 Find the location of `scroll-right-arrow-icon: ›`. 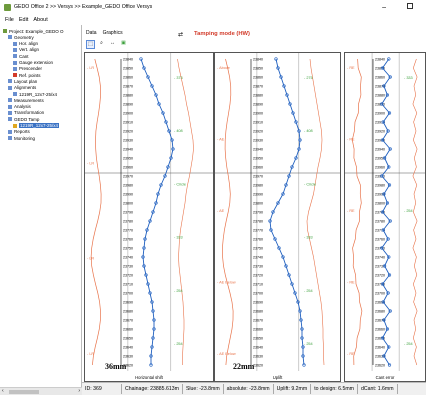

scroll-right-arrow-icon: › is located at coordinates (79, 391).